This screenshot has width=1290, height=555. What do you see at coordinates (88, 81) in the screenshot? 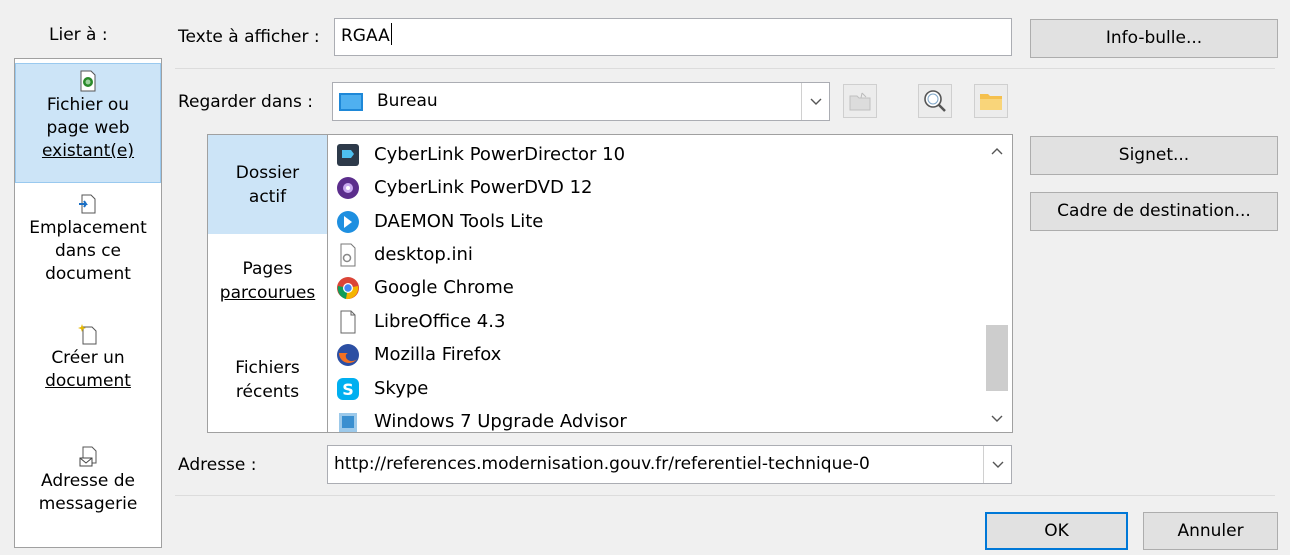
I see `web-page-file-icon` at bounding box center [88, 81].